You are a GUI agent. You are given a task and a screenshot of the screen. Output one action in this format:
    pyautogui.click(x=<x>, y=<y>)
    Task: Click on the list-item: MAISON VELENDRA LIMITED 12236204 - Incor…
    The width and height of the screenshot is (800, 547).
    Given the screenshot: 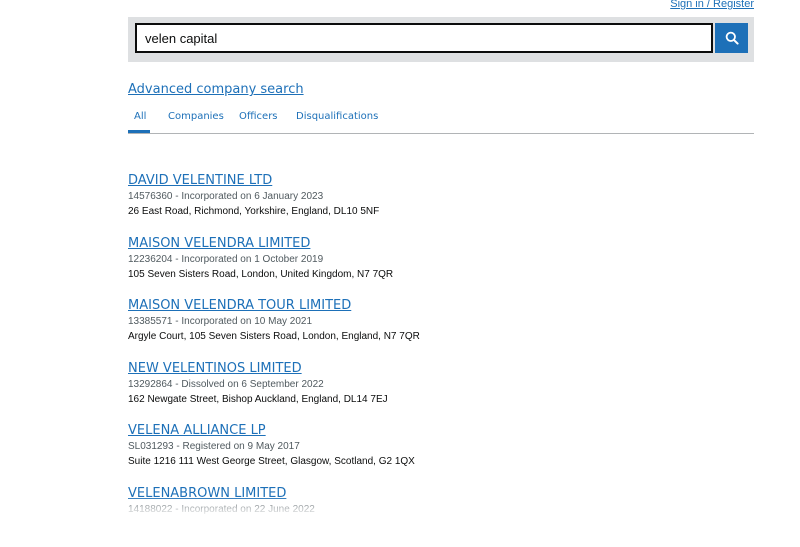 What is the action you would take?
    pyautogui.click(x=441, y=266)
    